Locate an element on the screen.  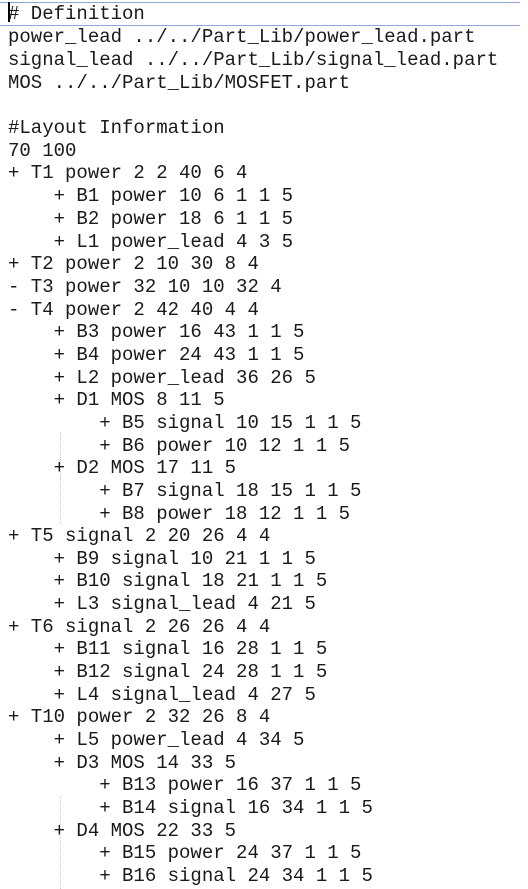
code-line: - T4 power 2 42 40 4 4 is located at coordinates (133, 310).